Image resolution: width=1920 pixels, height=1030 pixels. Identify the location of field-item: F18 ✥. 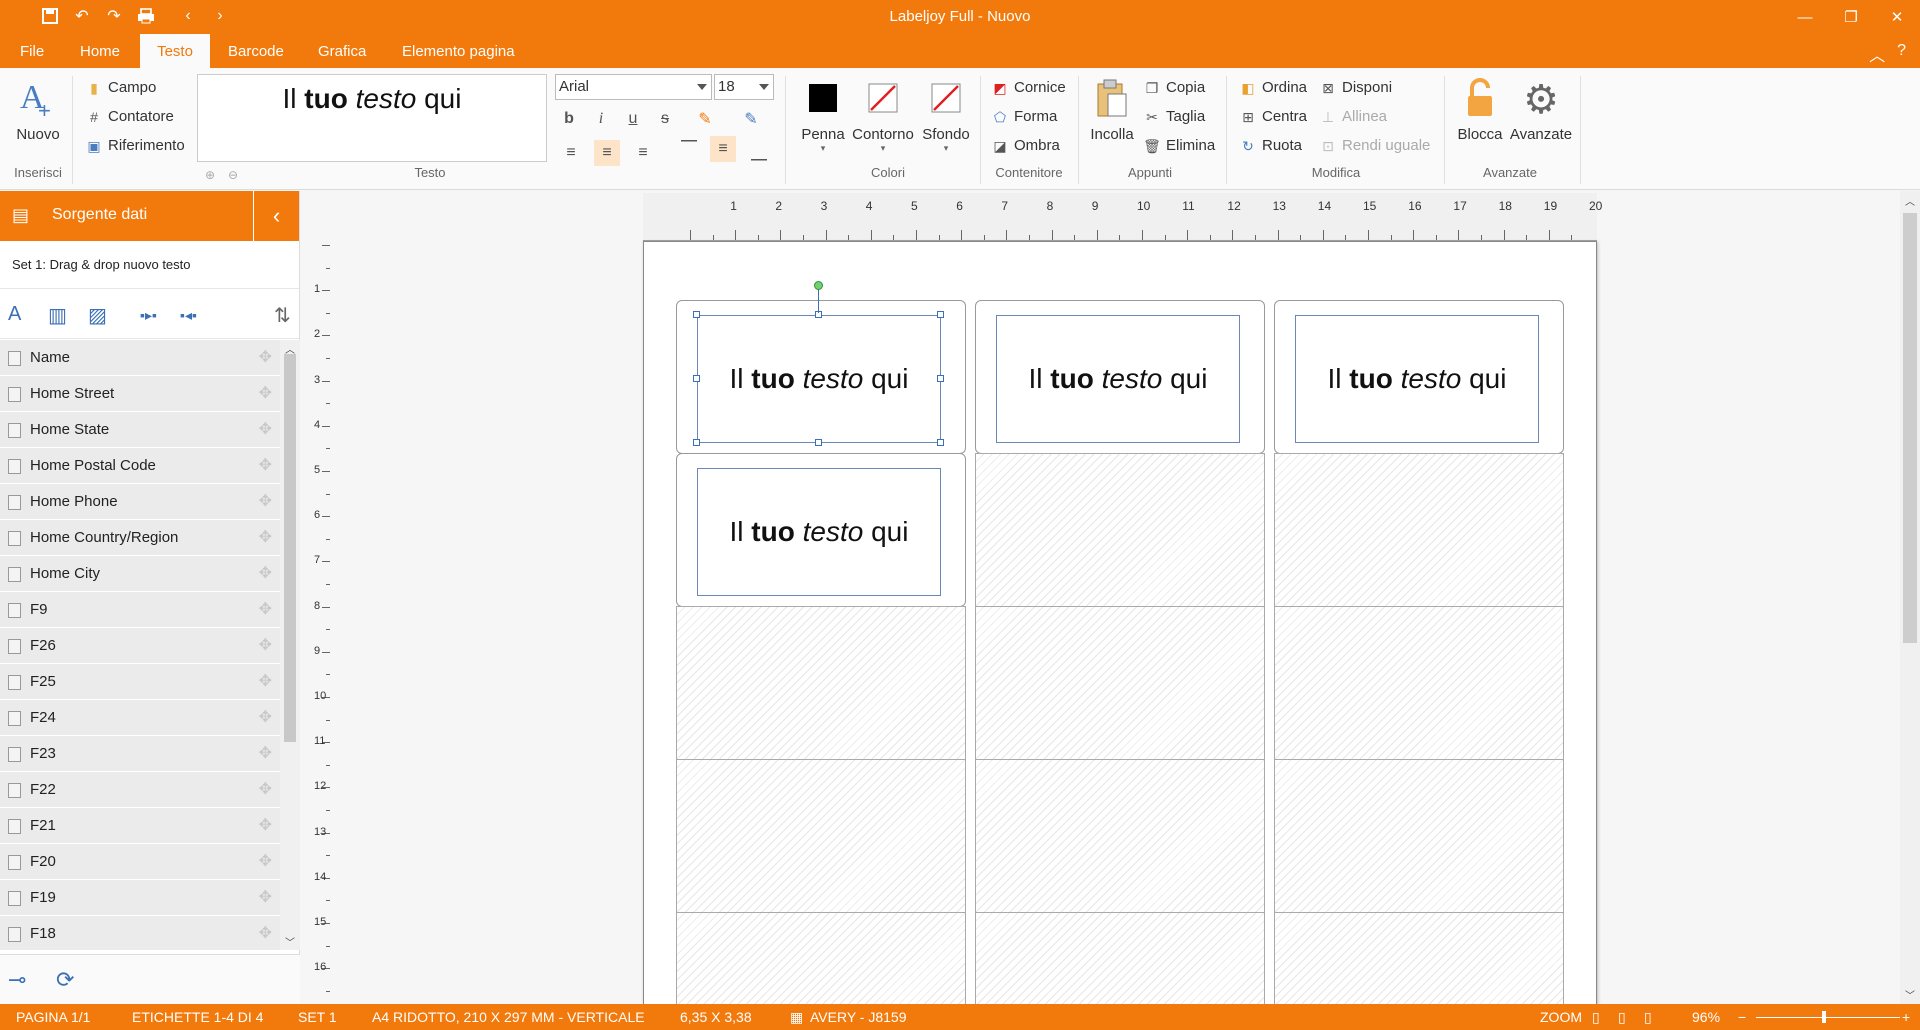
(140, 933).